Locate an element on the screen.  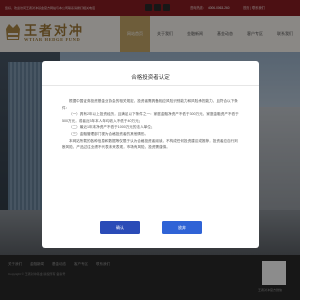
dialog-title: 合格投资者认定 is located at coordinates (150, 78).